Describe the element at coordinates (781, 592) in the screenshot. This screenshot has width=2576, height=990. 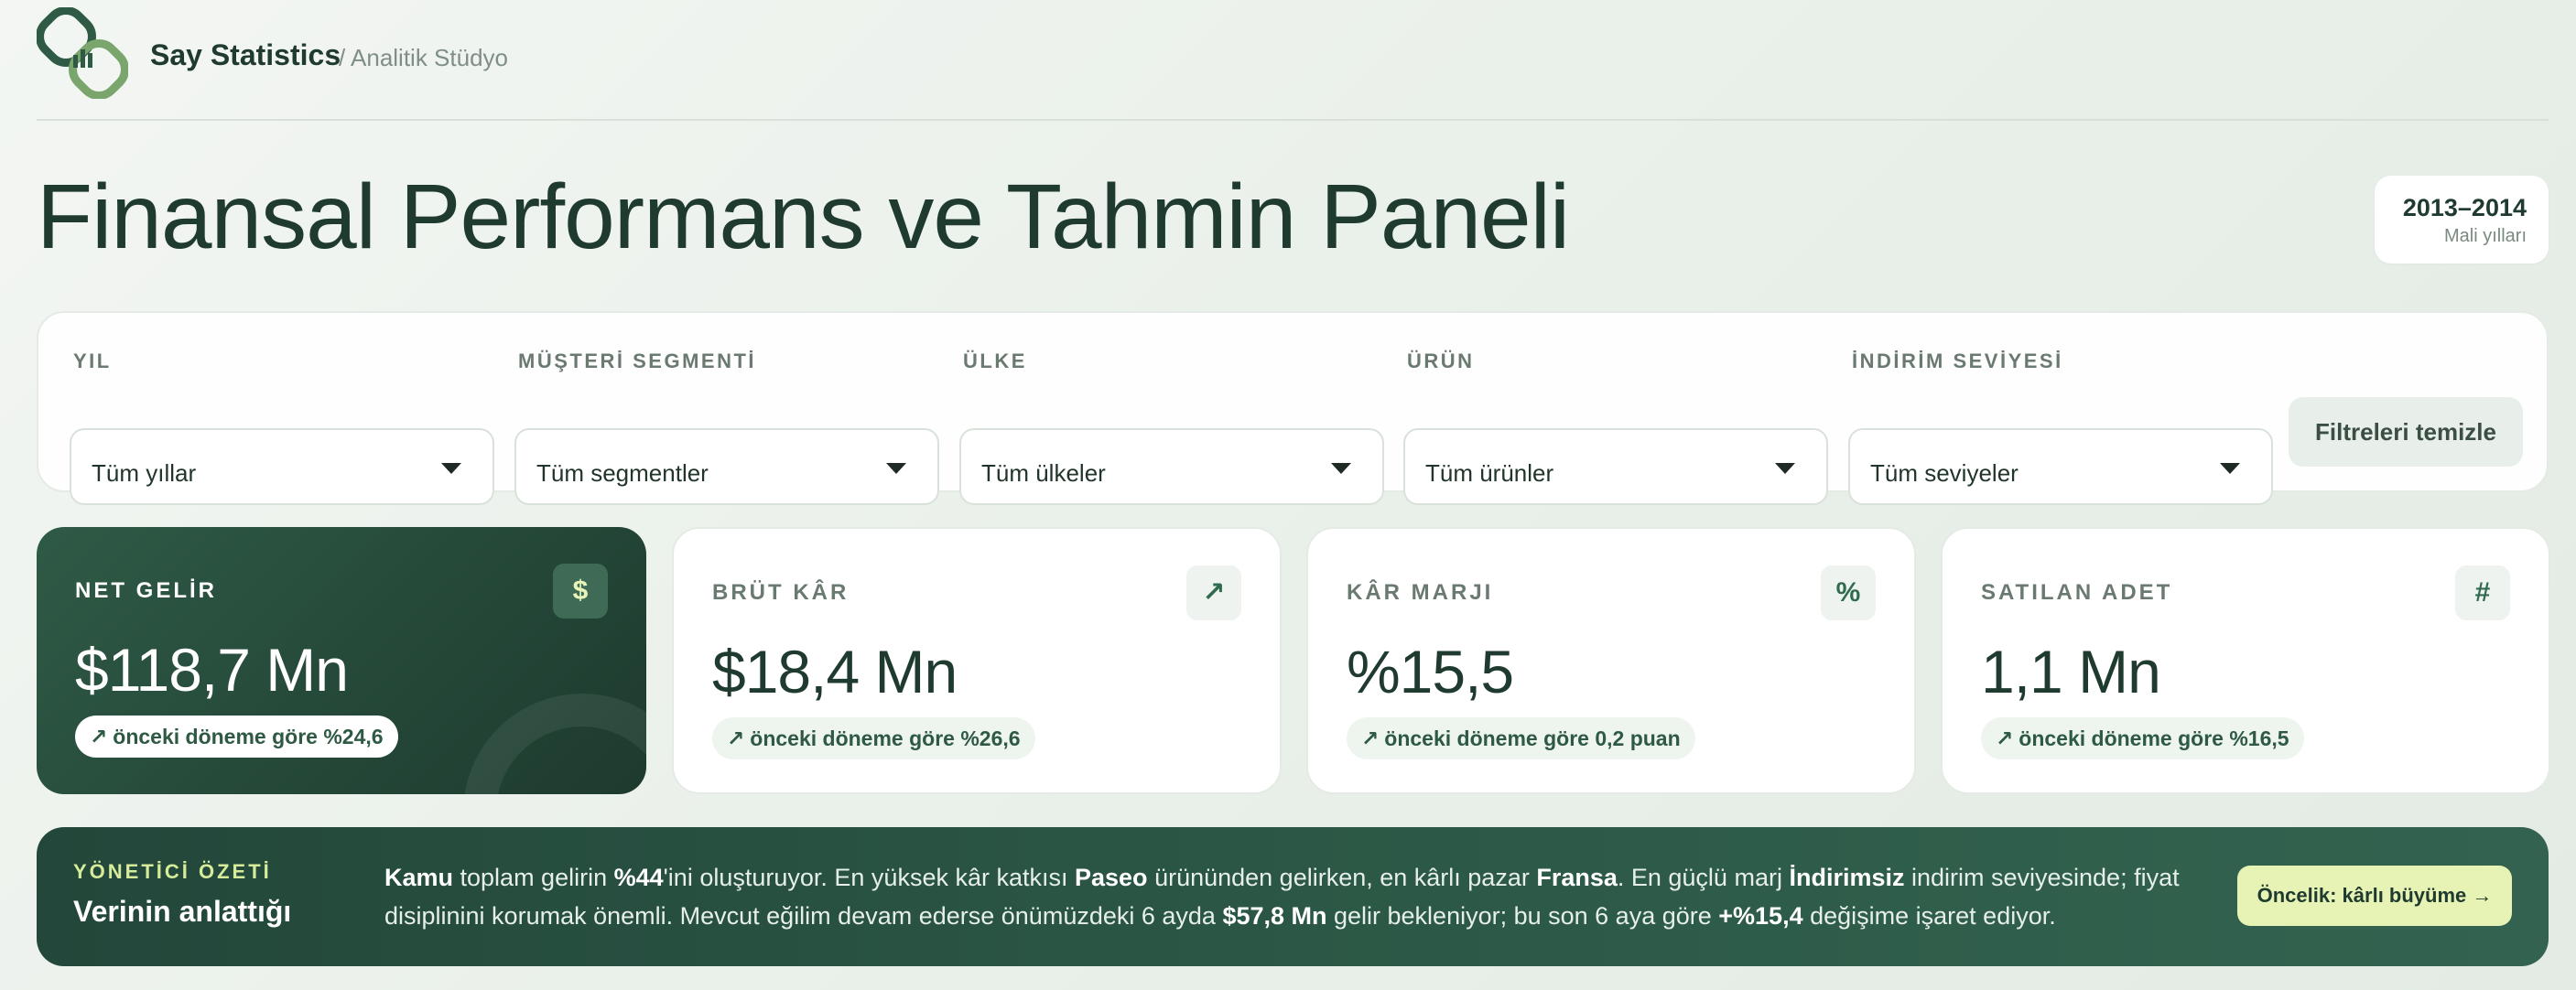
I see `kpi-label: BRÜT KÂR` at that location.